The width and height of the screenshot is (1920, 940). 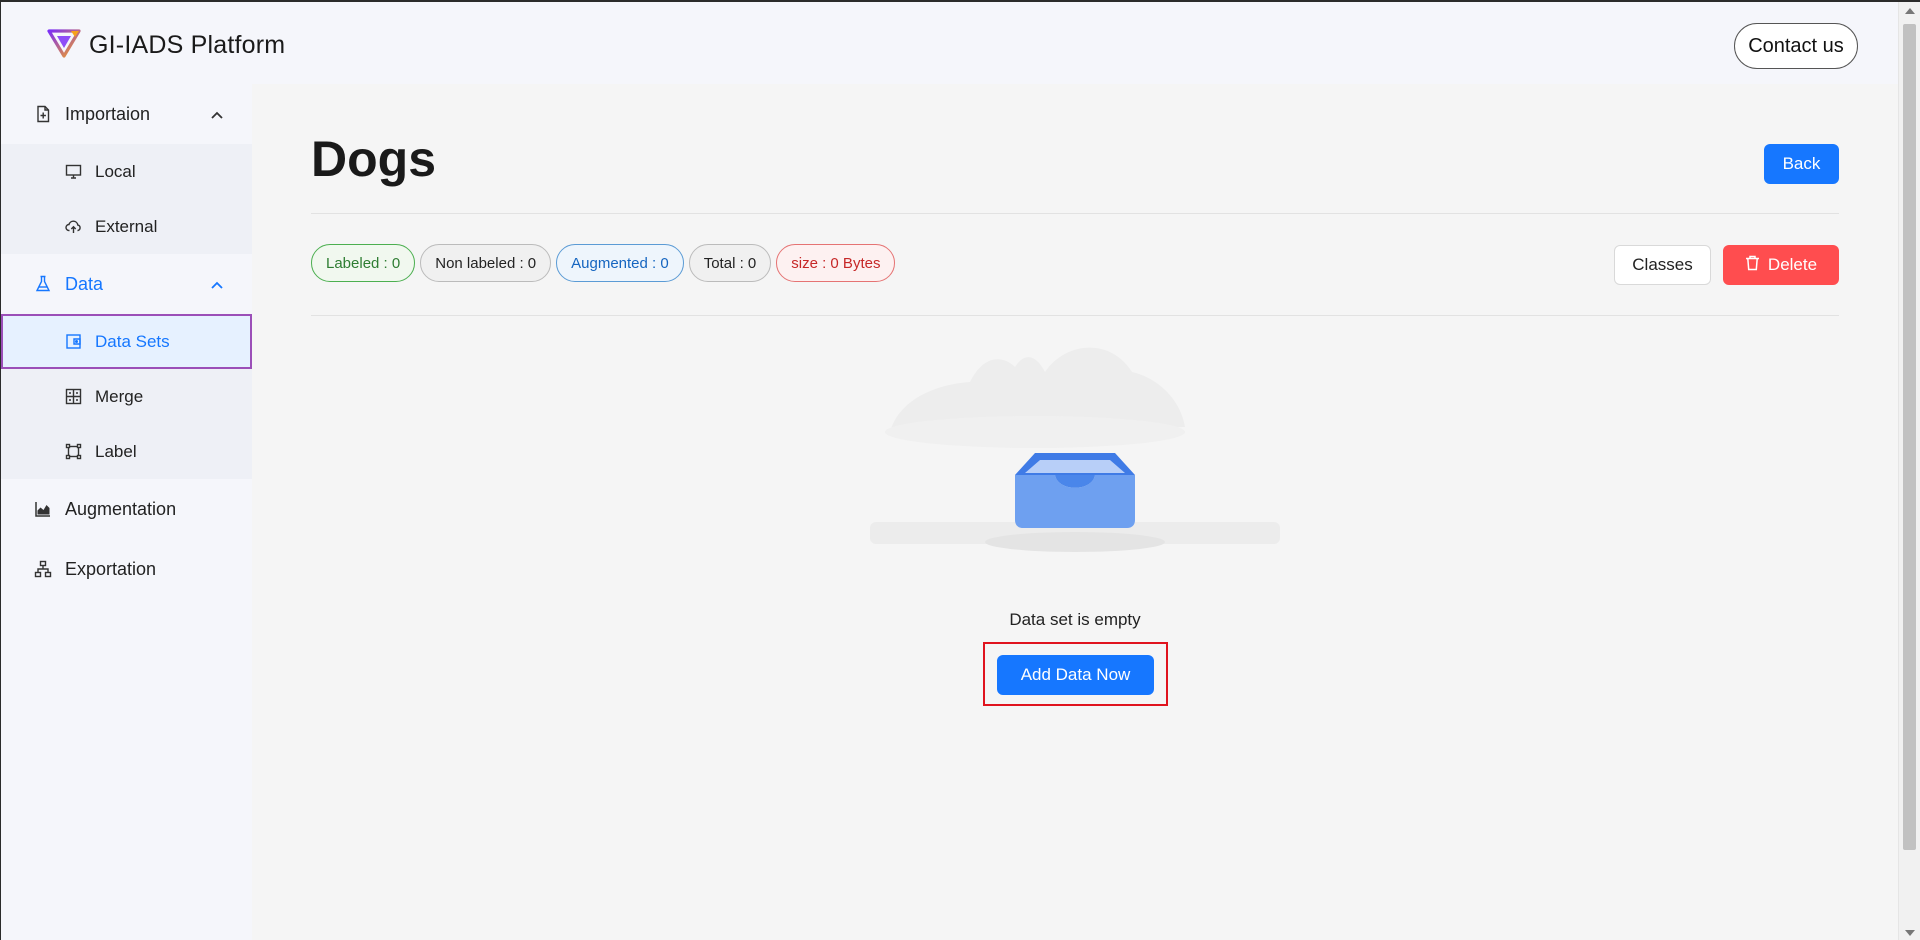 I want to click on logo-icon, so click(x=64, y=45).